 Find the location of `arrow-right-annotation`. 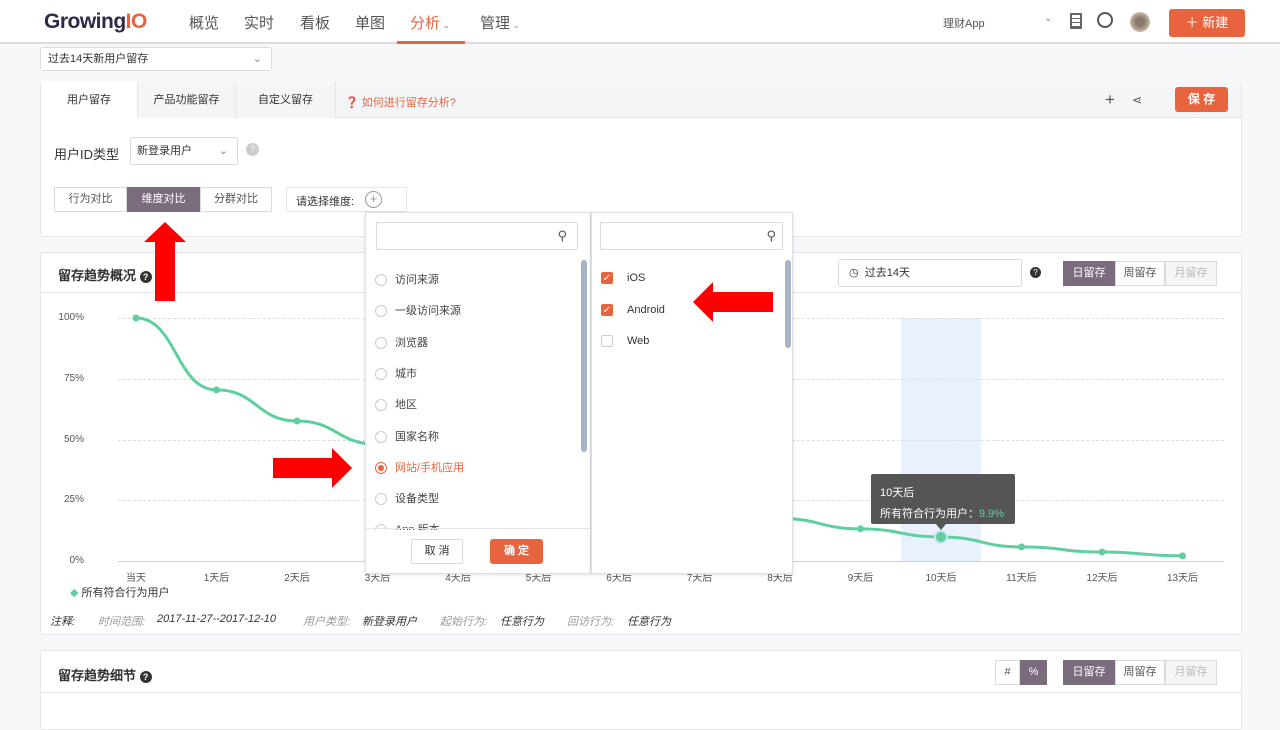

arrow-right-annotation is located at coordinates (312, 468).